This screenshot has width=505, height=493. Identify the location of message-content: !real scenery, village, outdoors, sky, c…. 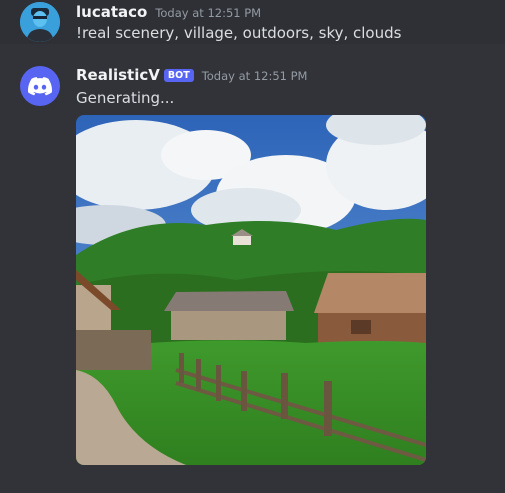
(239, 33).